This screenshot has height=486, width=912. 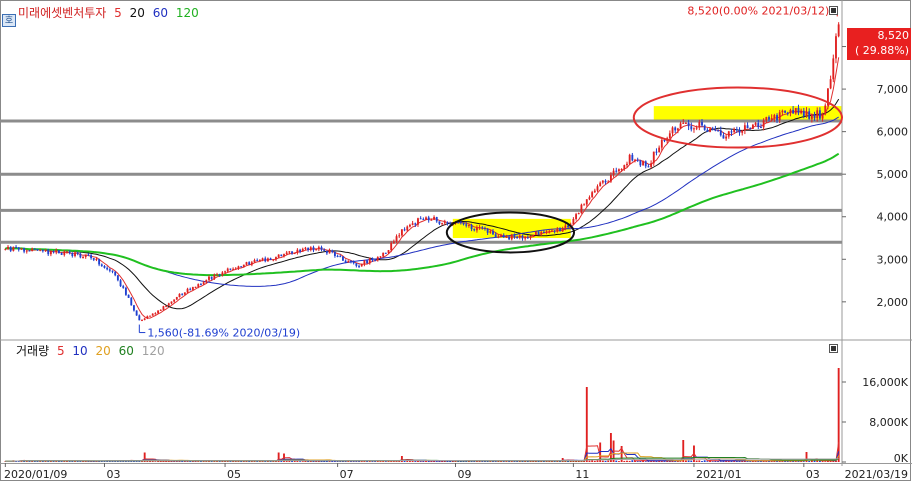 I want to click on ma120-legend-label: 120, so click(x=187, y=13).